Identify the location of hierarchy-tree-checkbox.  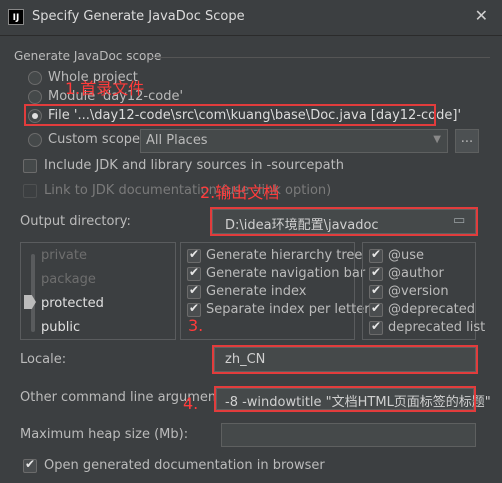
(194, 255).